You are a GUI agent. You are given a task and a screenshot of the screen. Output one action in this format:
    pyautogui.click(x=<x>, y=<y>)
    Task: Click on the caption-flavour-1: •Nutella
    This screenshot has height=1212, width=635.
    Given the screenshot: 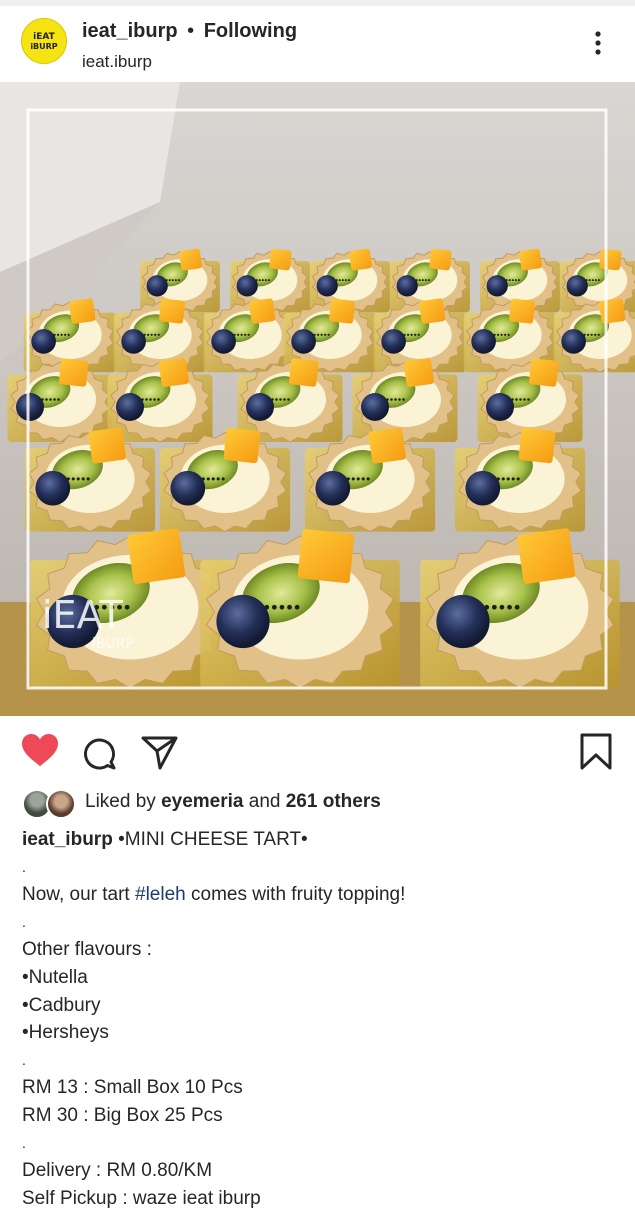 What is the action you would take?
    pyautogui.click(x=55, y=977)
    